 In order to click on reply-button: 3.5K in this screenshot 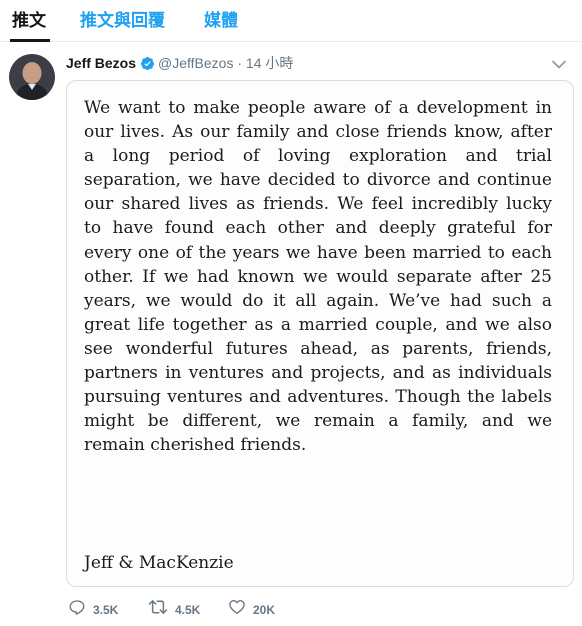, I will do `click(93, 609)`.